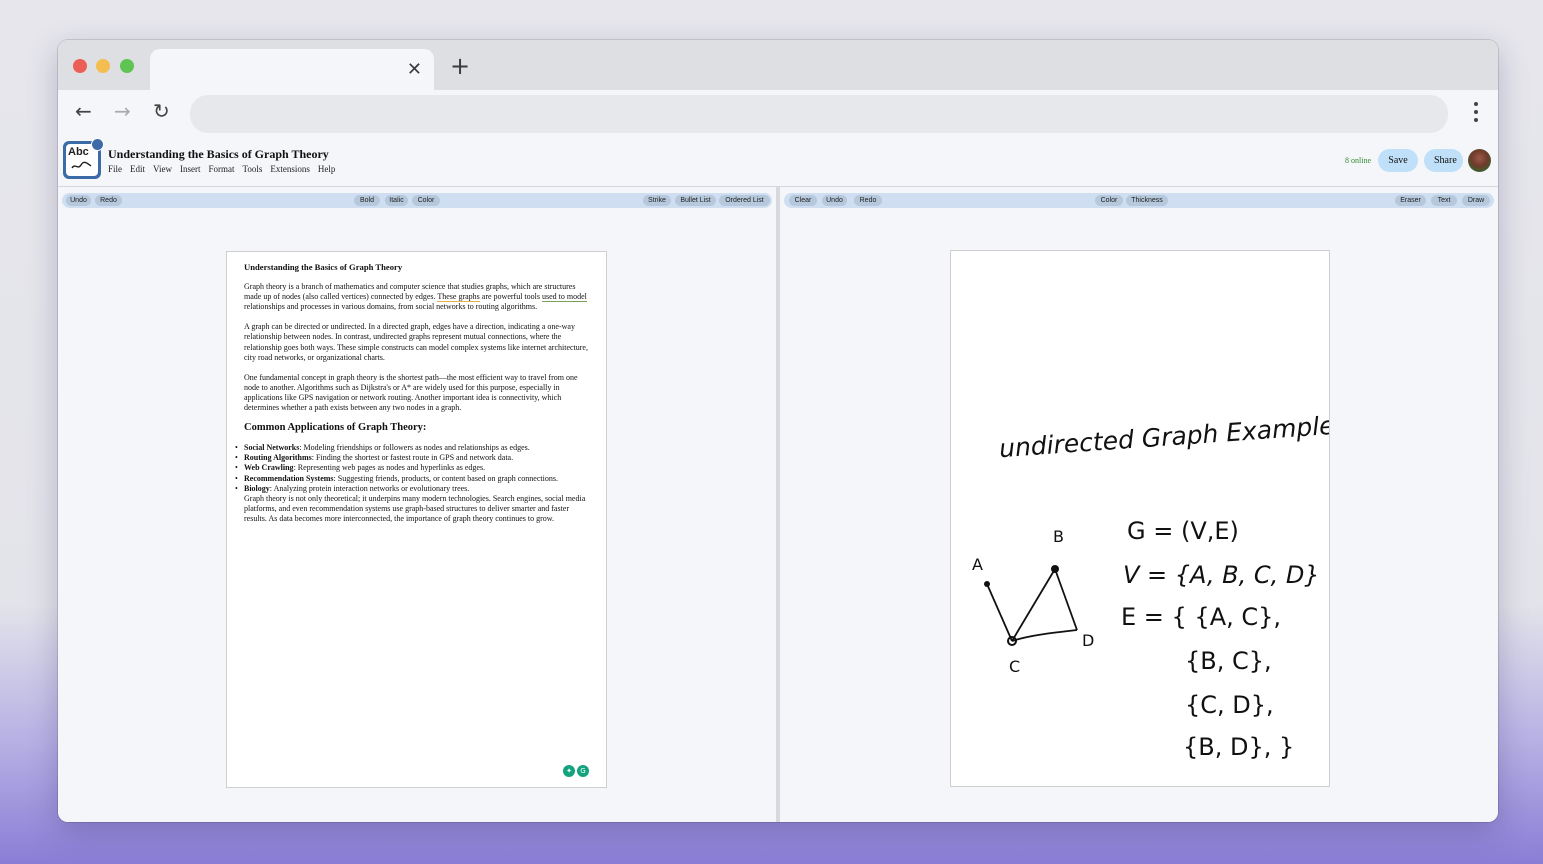 The image size is (1543, 864). I want to click on node-label-d: D, so click(1088, 640).